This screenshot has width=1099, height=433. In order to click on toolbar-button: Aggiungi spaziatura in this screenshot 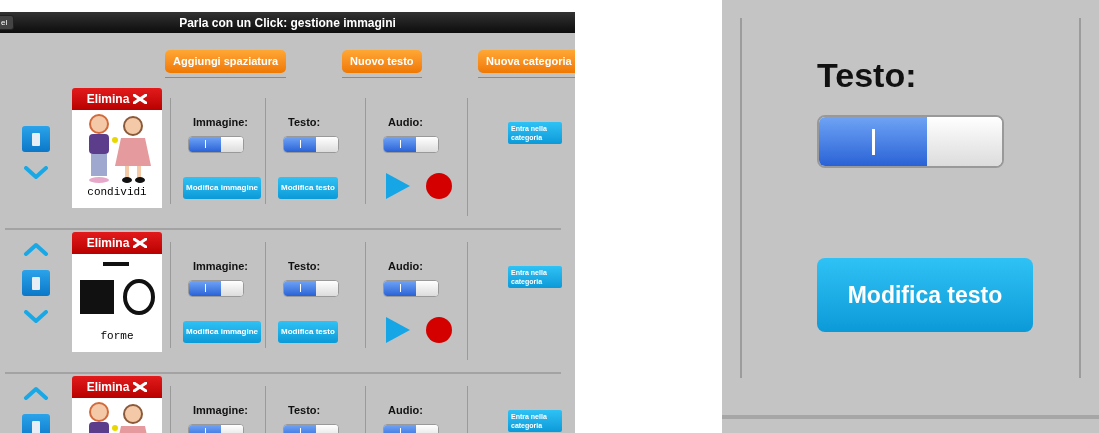, I will do `click(226, 61)`.